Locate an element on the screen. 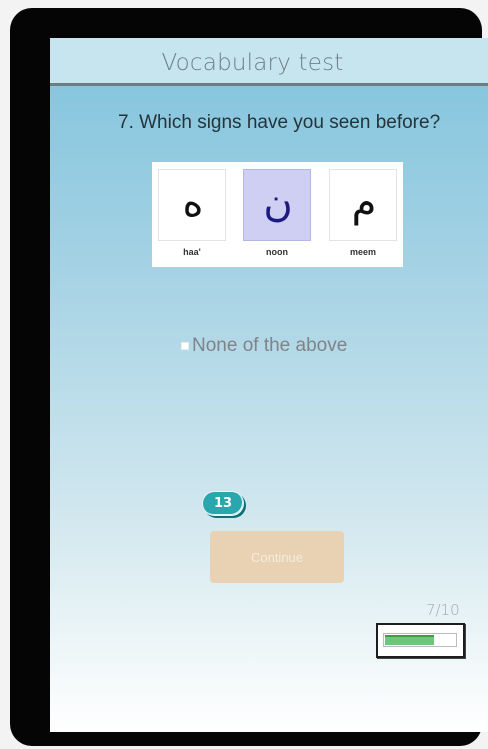  progress-bar-frame is located at coordinates (420, 640).